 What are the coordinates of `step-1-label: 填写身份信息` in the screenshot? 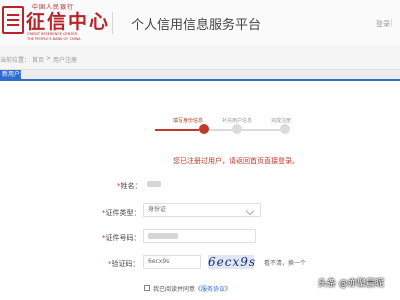 It's located at (188, 121).